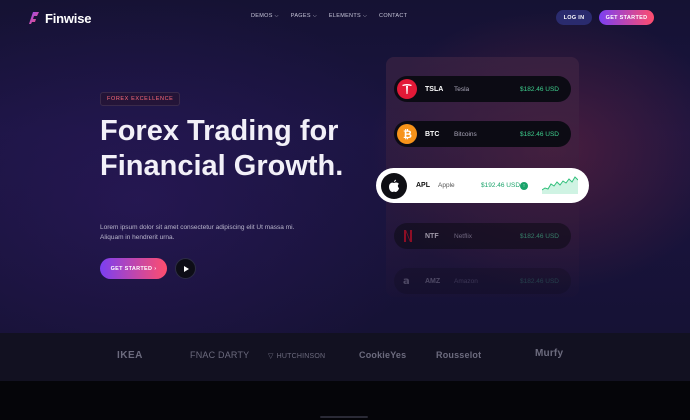  Describe the element at coordinates (34, 18) in the screenshot. I see `finwise-logo-icon` at that location.